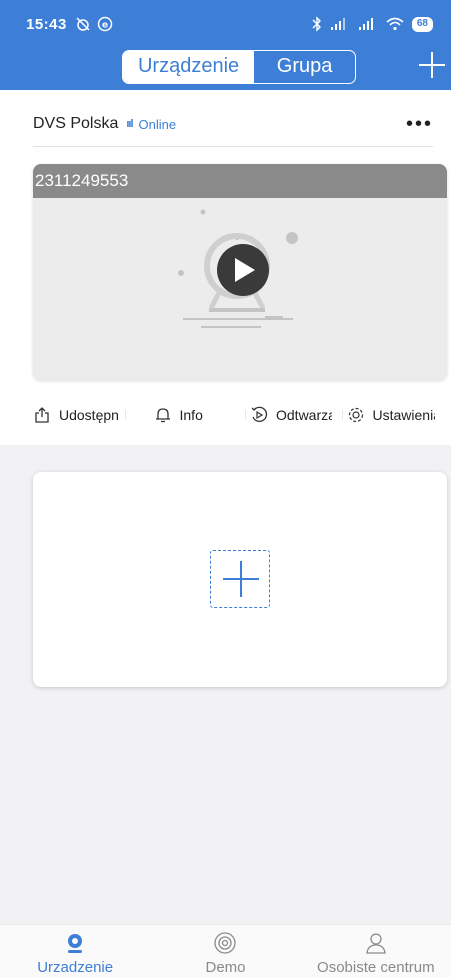 This screenshot has height=977, width=451. I want to click on tab-demo: Demo, so click(225, 951).